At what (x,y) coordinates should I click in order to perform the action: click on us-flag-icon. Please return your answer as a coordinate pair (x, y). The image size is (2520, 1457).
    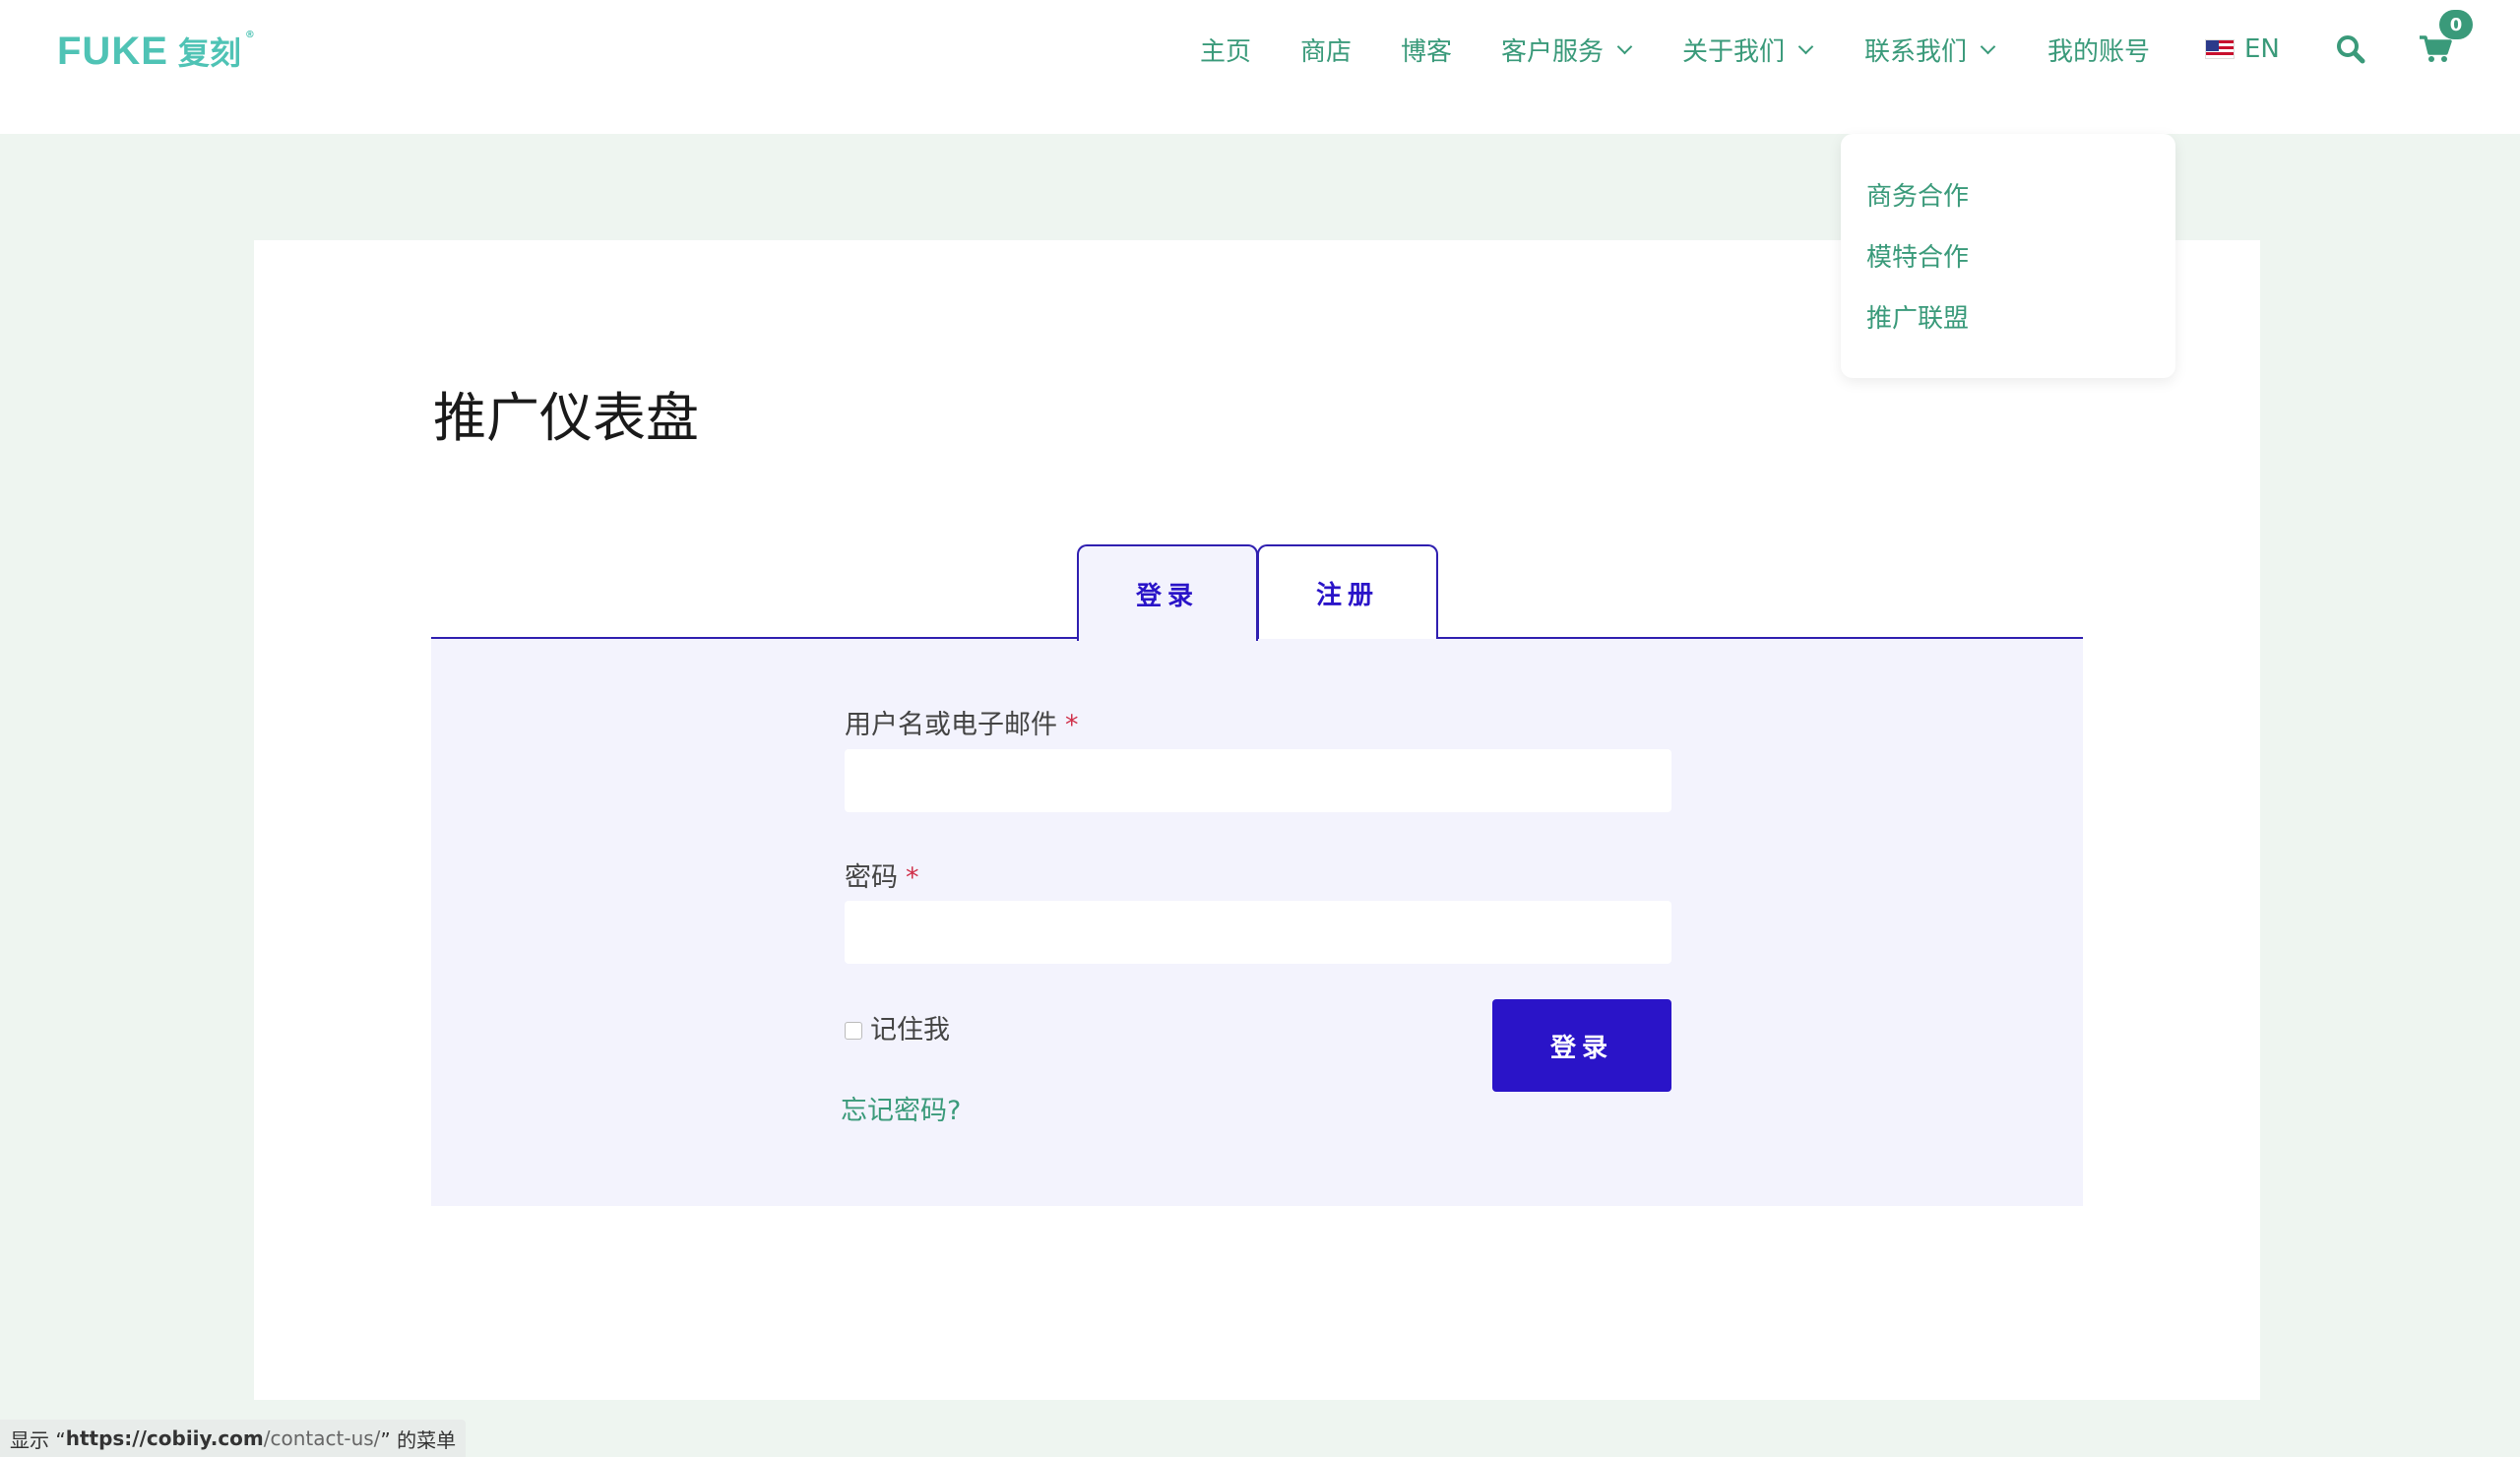
    Looking at the image, I should click on (2220, 49).